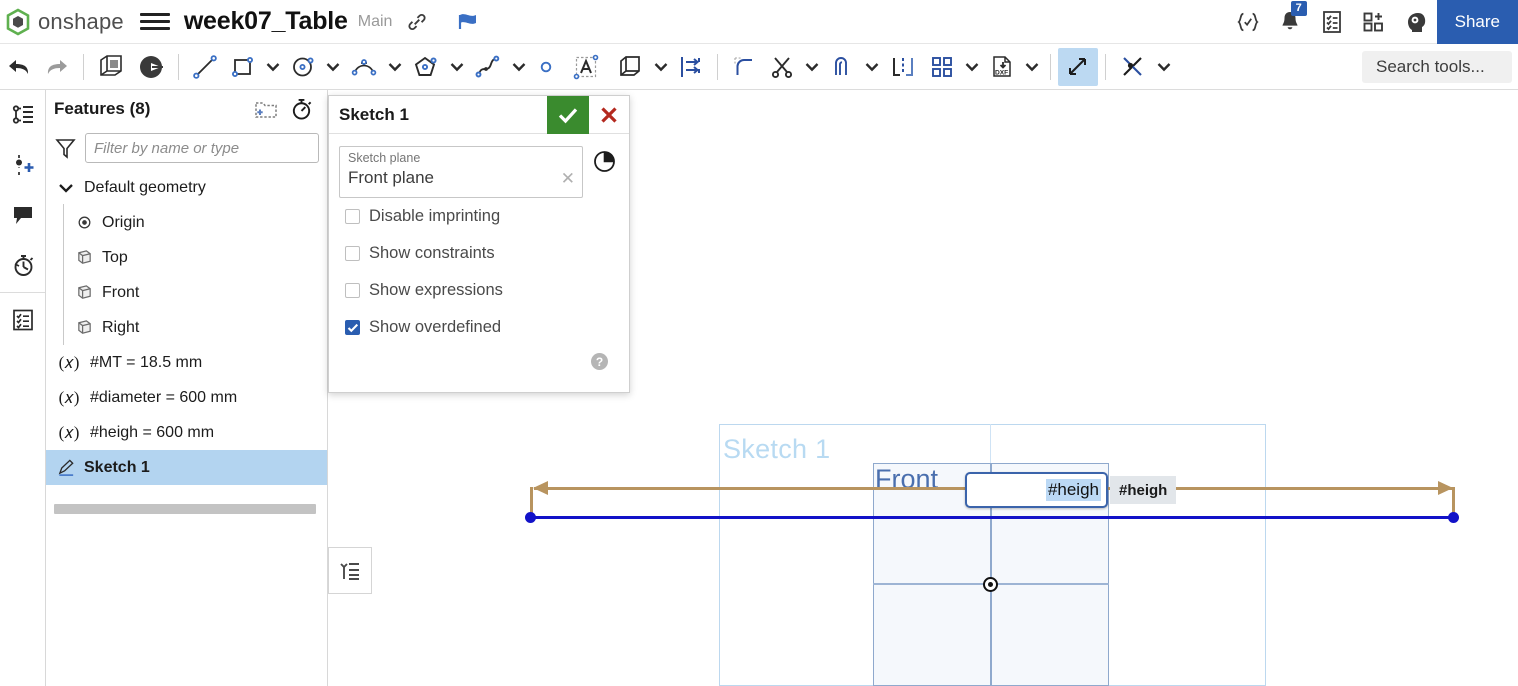 The width and height of the screenshot is (1518, 686). What do you see at coordinates (273, 67) in the screenshot?
I see `rectangle-tool-chevron-down-icon` at bounding box center [273, 67].